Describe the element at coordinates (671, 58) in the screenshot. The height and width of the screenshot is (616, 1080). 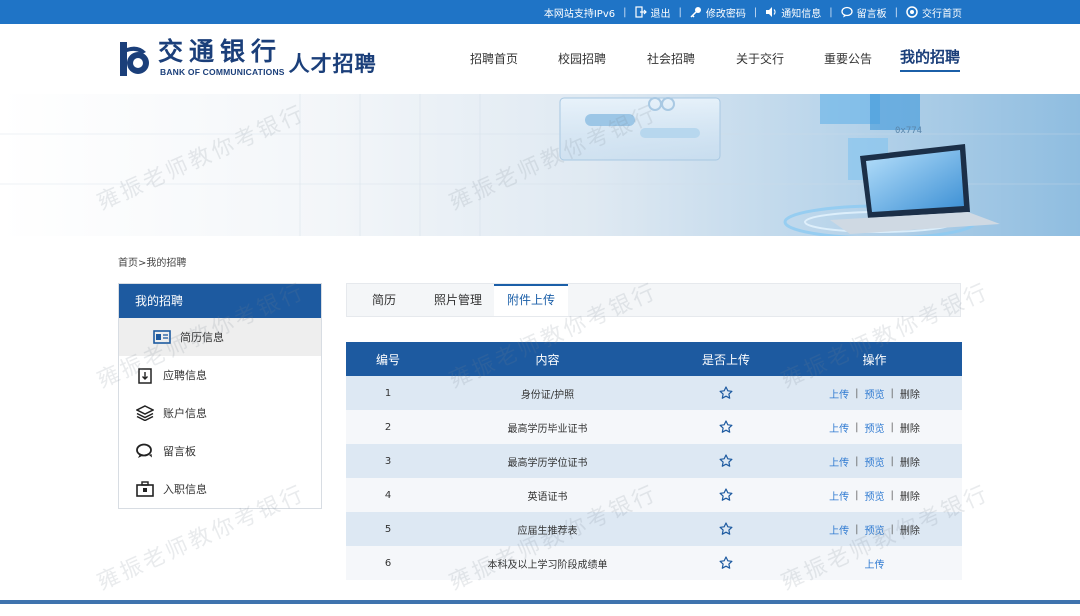
I see `nav-social-recruit: 社会招聘` at that location.